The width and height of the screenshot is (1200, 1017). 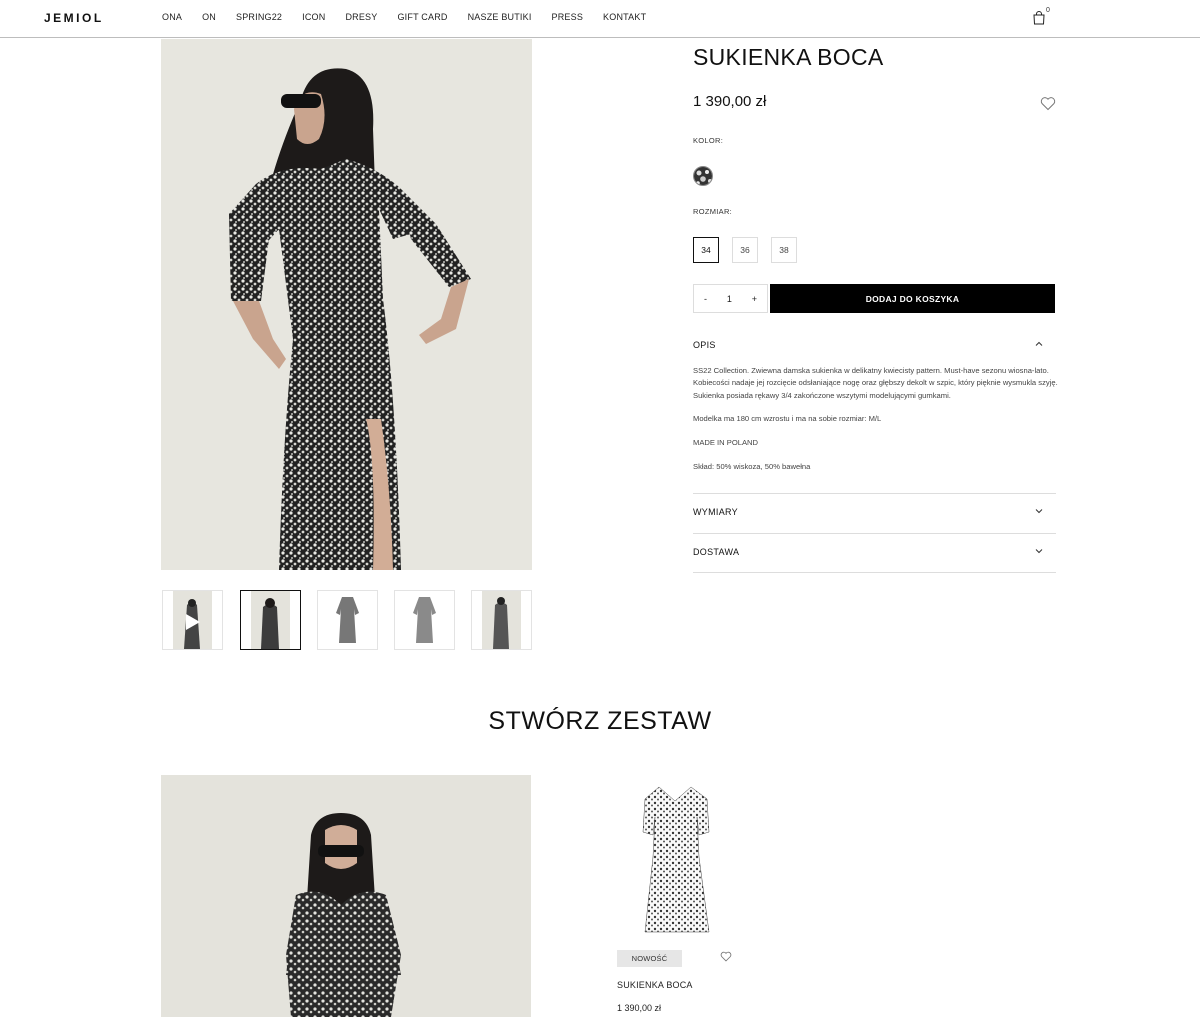 What do you see at coordinates (874, 345) in the screenshot?
I see `accordion-opis-header: OPIS` at bounding box center [874, 345].